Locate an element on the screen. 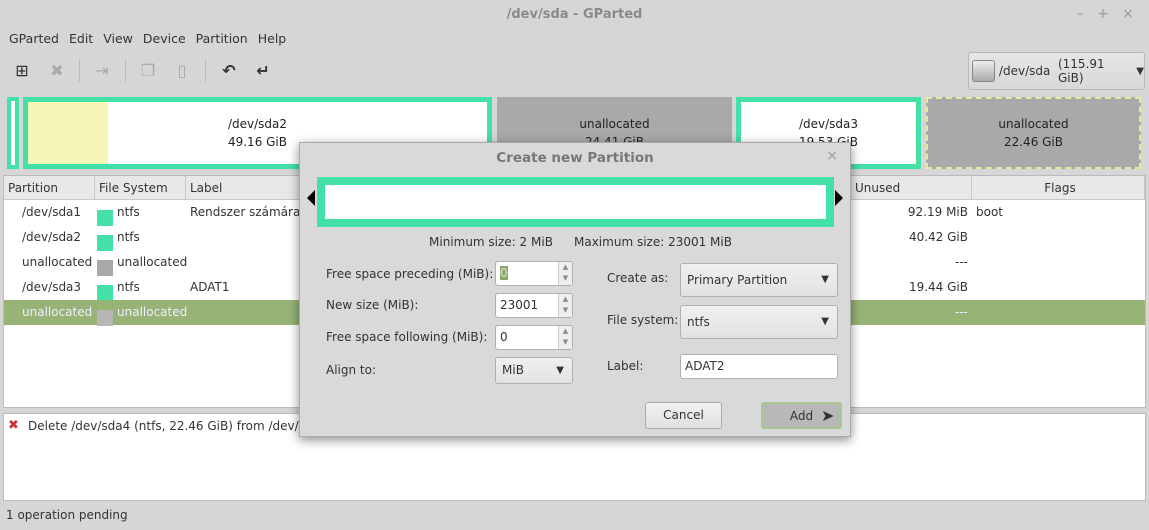 This screenshot has width=1149, height=530. close-button: × is located at coordinates (1128, 14).